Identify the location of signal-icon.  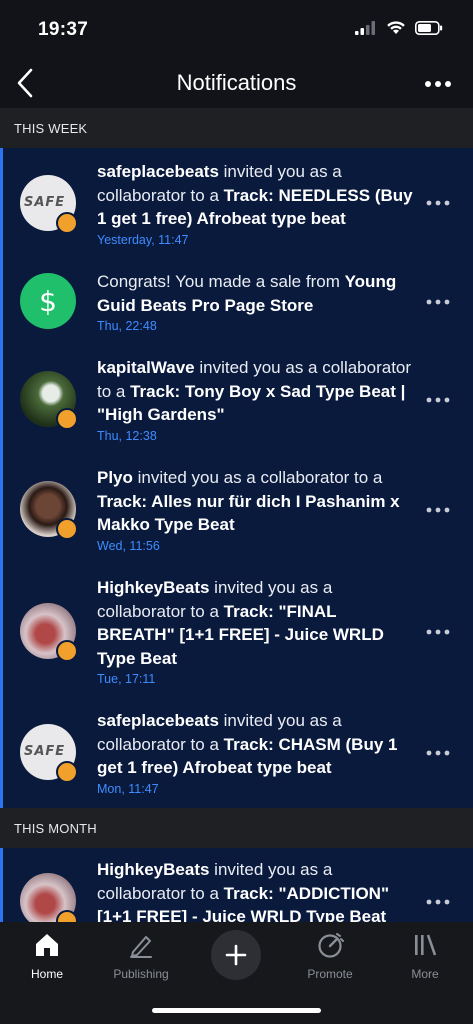
(365, 27).